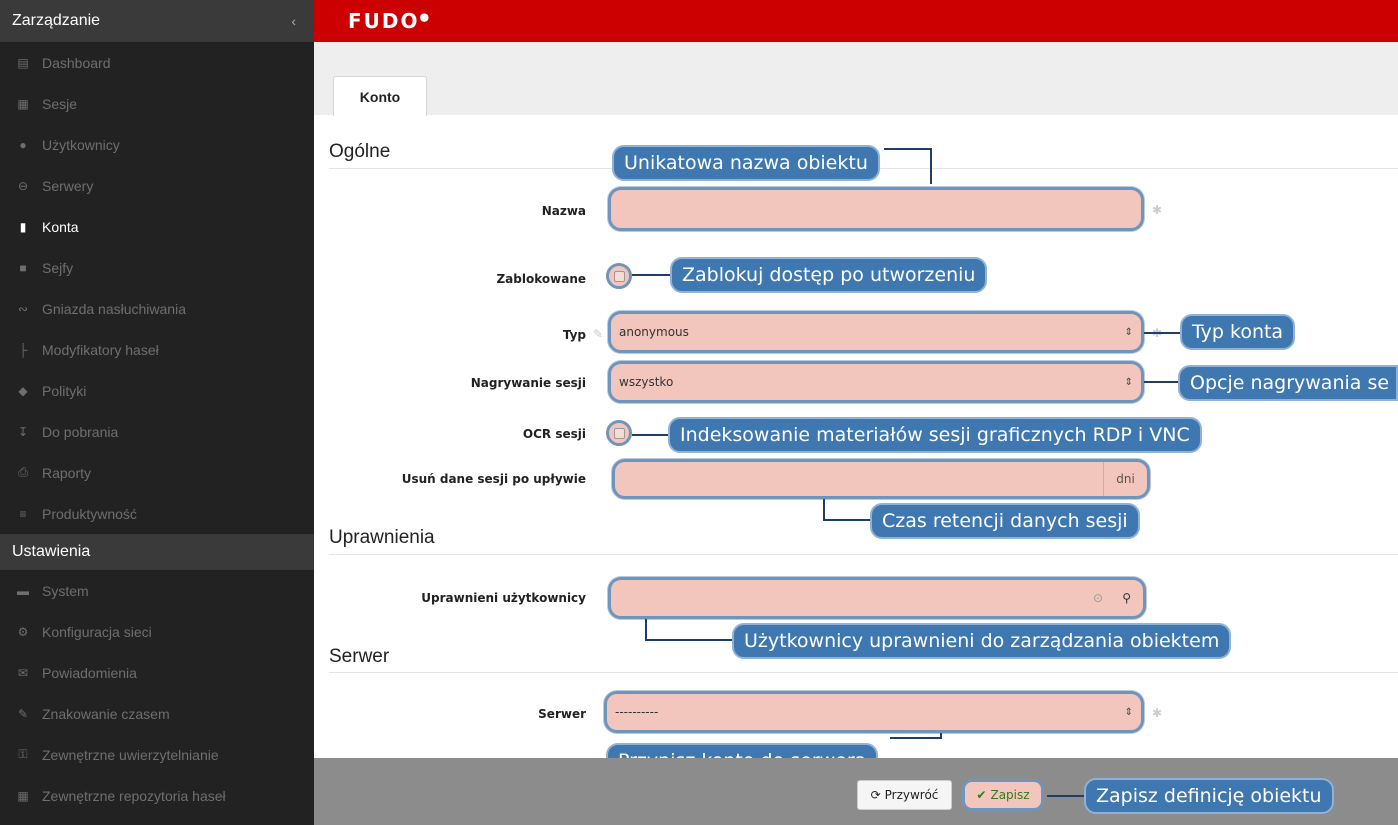 This screenshot has height=825, width=1398. I want to click on sidebar-section-title: Ustawienia, so click(51, 551).